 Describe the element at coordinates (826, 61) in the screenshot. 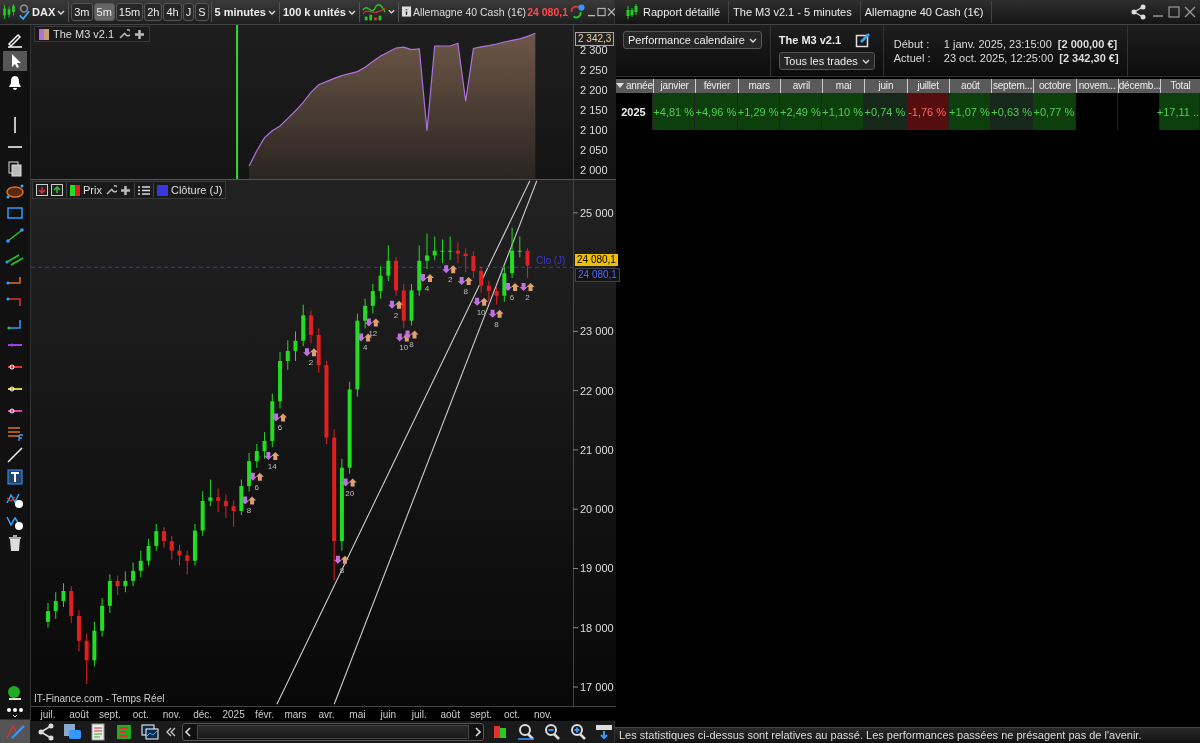

I see `trade-filter-dropdown: Tous les trades` at that location.